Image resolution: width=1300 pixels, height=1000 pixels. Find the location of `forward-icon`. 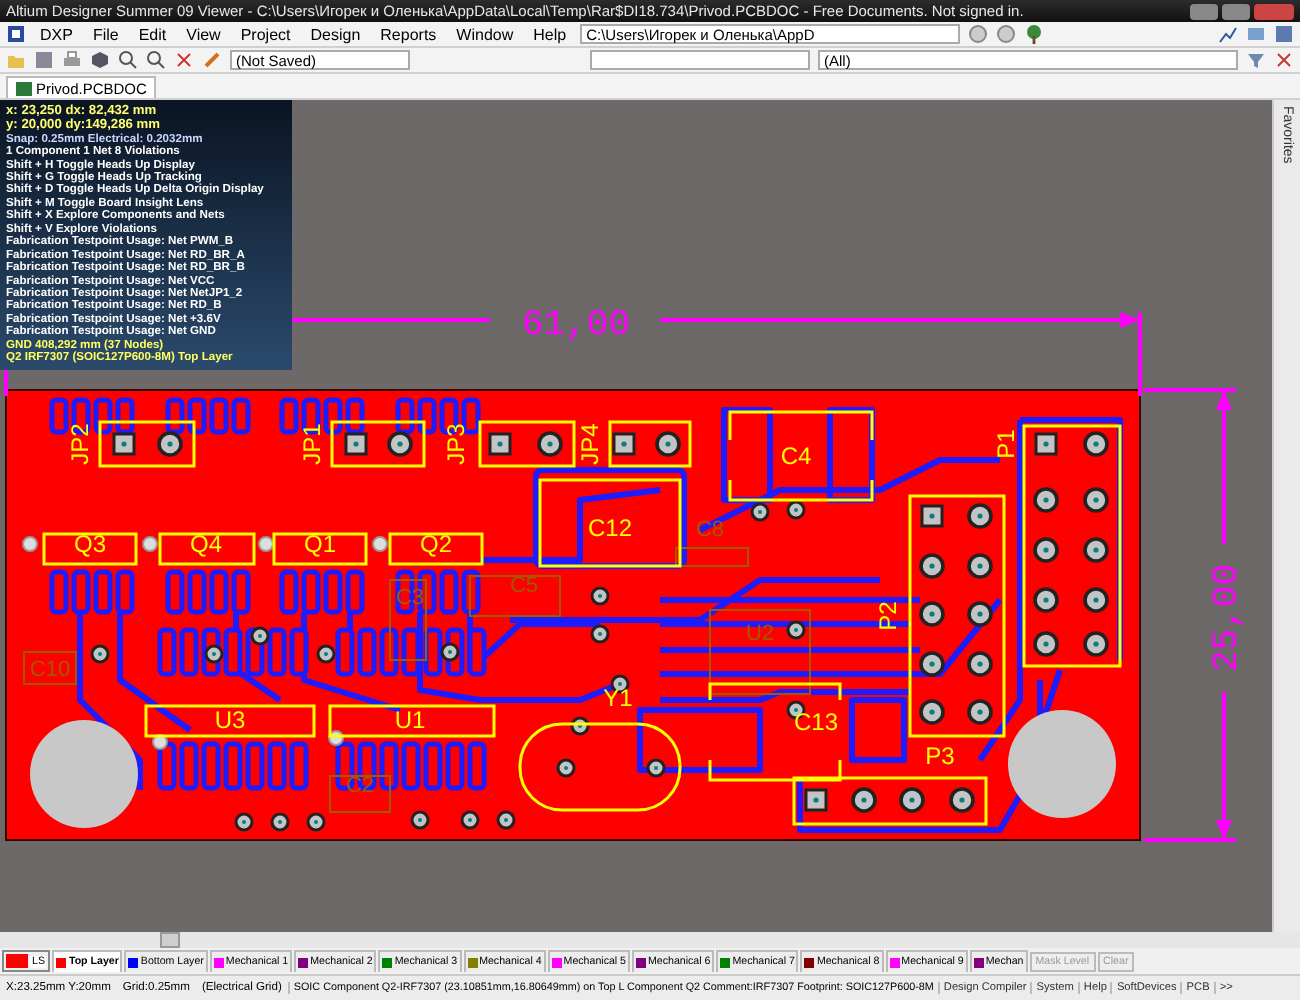

forward-icon is located at coordinates (1006, 34).